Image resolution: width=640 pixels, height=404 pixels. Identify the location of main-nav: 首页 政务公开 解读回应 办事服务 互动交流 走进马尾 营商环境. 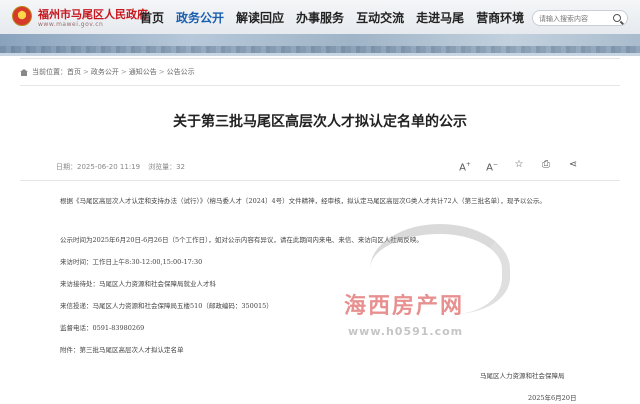
(338, 17).